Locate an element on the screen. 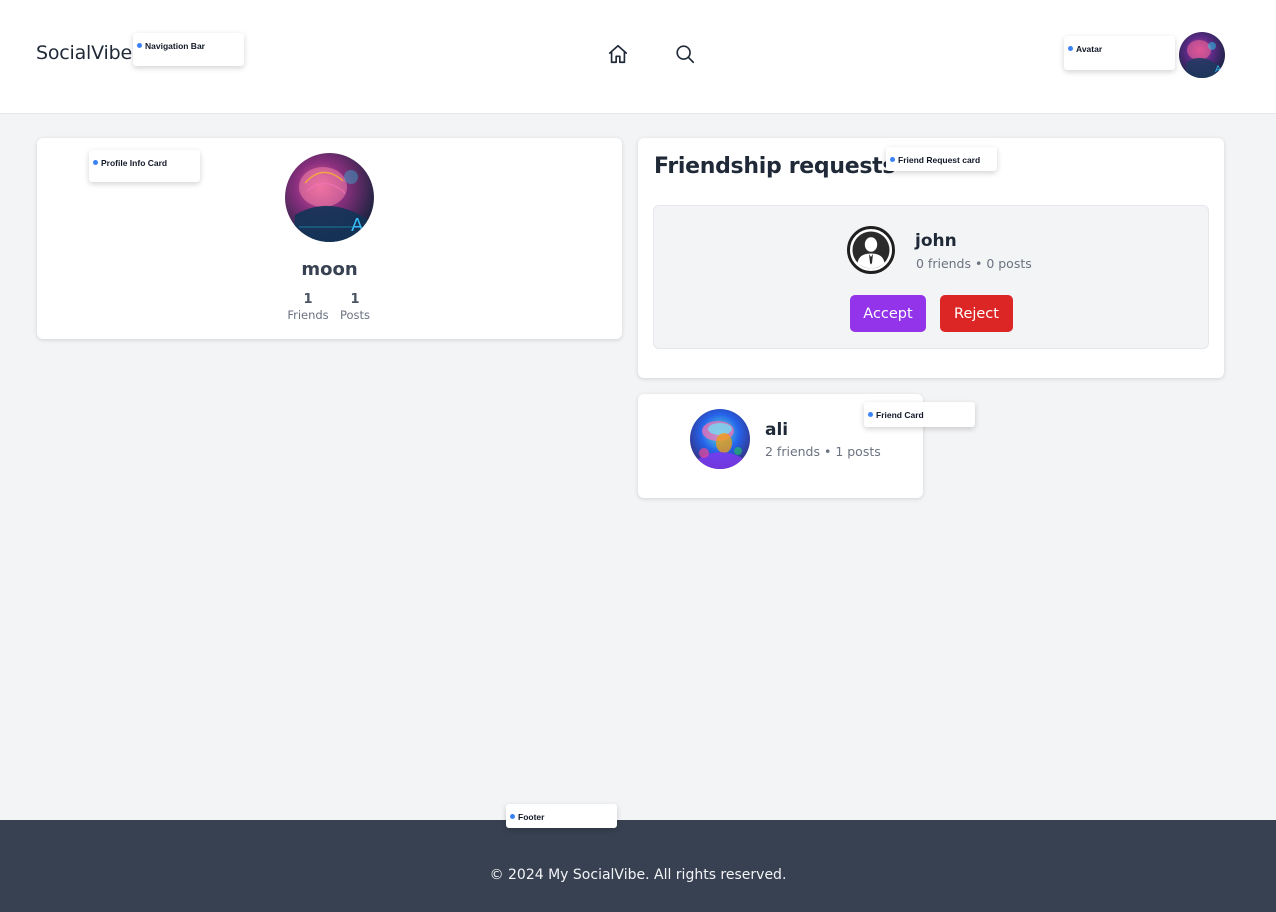  friend-meta: 2 friends • 1 posts is located at coordinates (823, 451).